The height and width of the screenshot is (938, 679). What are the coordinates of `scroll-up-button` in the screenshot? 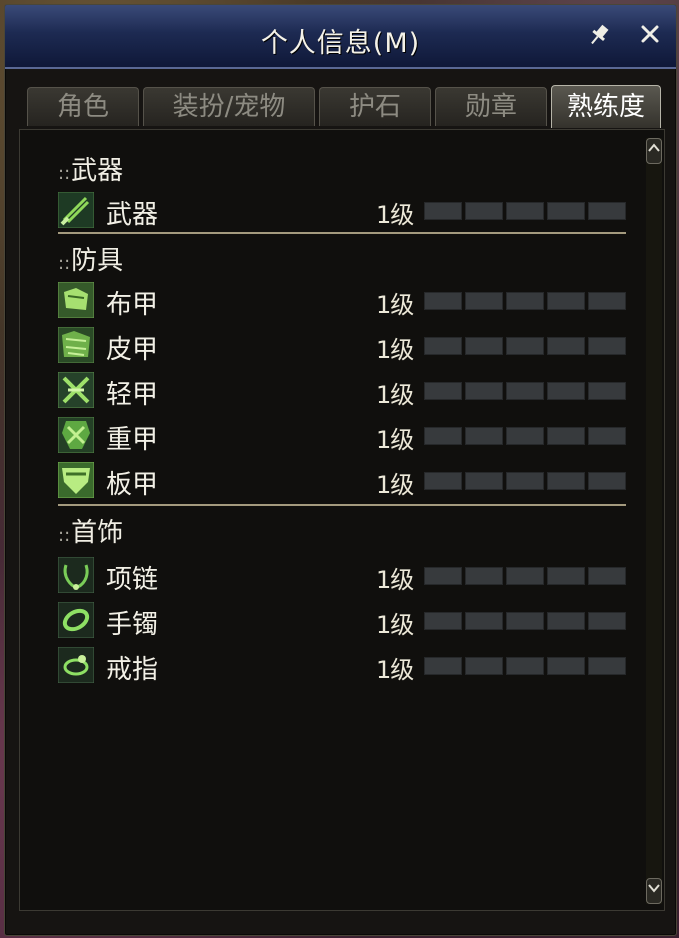 It's located at (654, 151).